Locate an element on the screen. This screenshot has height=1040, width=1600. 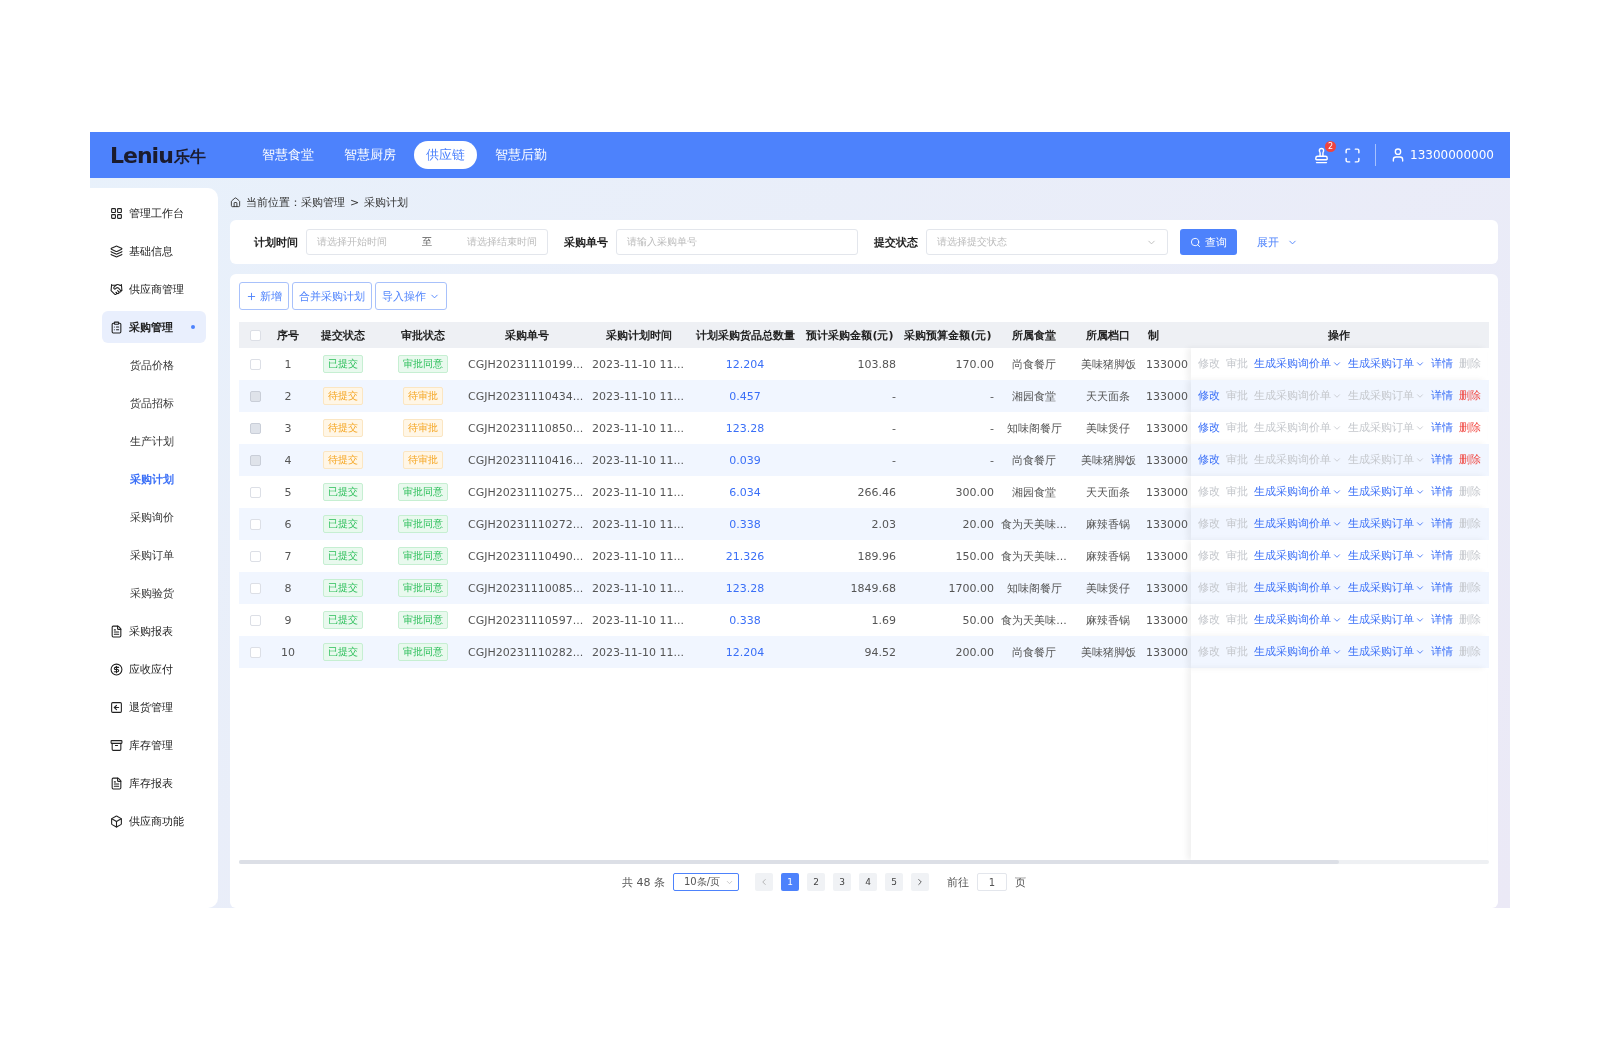
handshake-icon is located at coordinates (116, 289).